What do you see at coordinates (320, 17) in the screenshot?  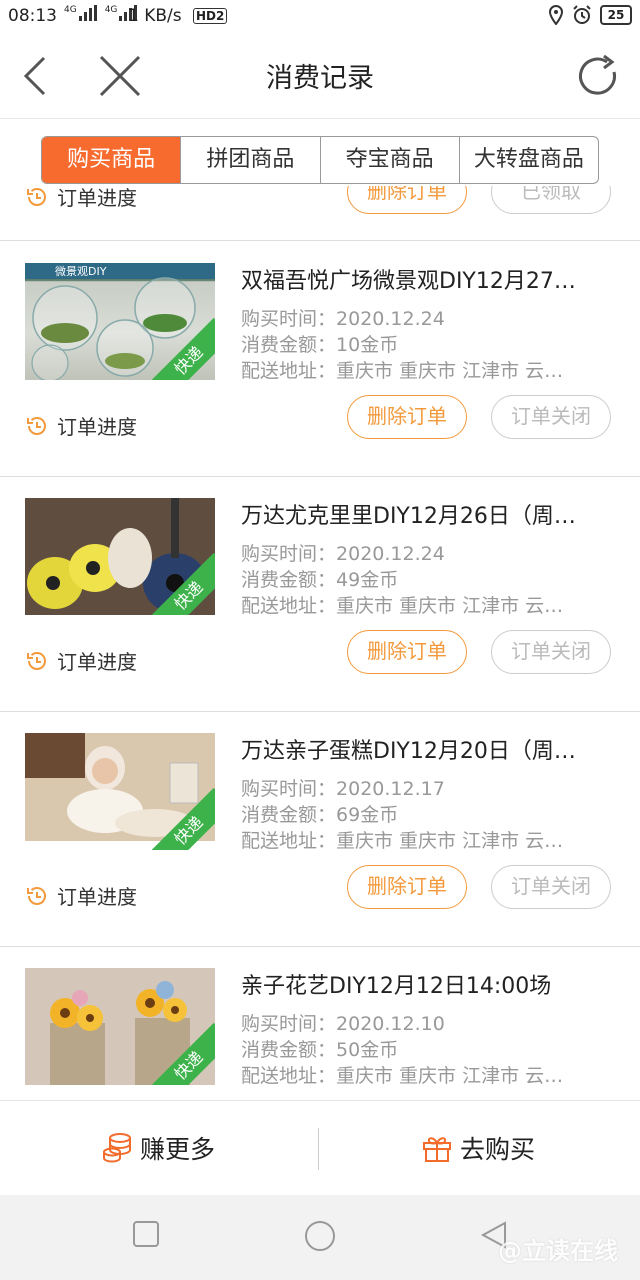 I see `status-bar: 08:13 4G 4G 1 KB/s HD2 25` at bounding box center [320, 17].